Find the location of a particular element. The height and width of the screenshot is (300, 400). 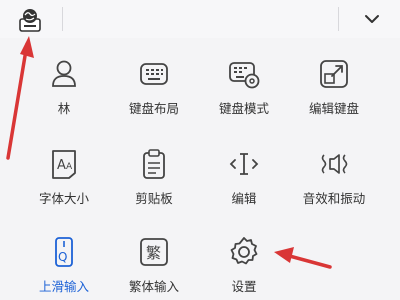

menu-item-label: 上滑输入 is located at coordinates (63, 286).